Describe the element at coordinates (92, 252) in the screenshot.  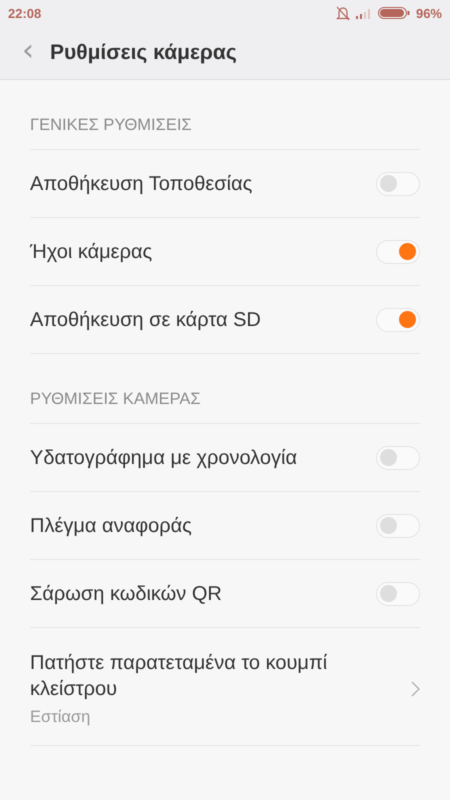
I see `setting-label: Ήχοι κάμερας` at that location.